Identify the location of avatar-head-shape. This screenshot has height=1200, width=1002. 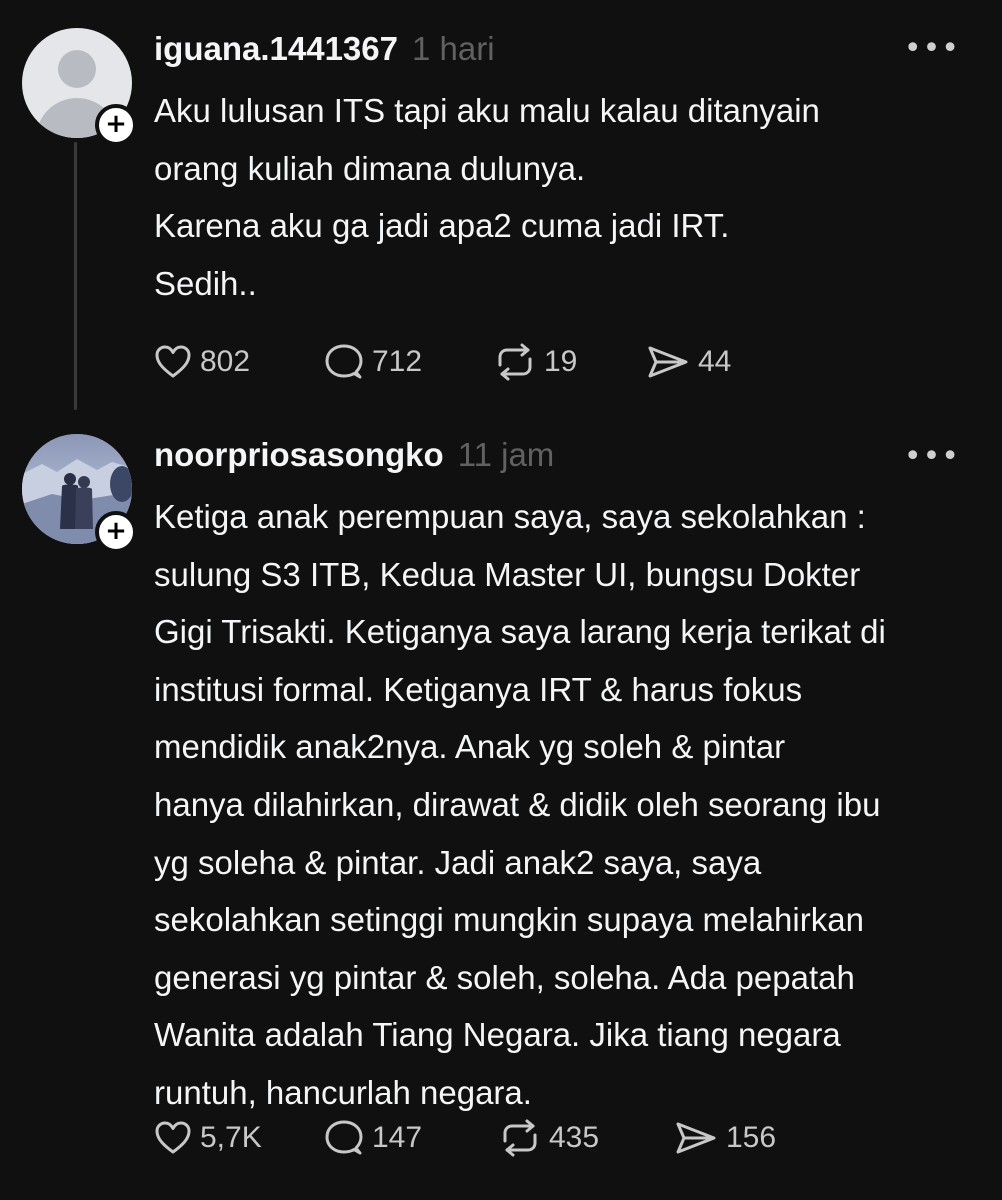
(77, 69).